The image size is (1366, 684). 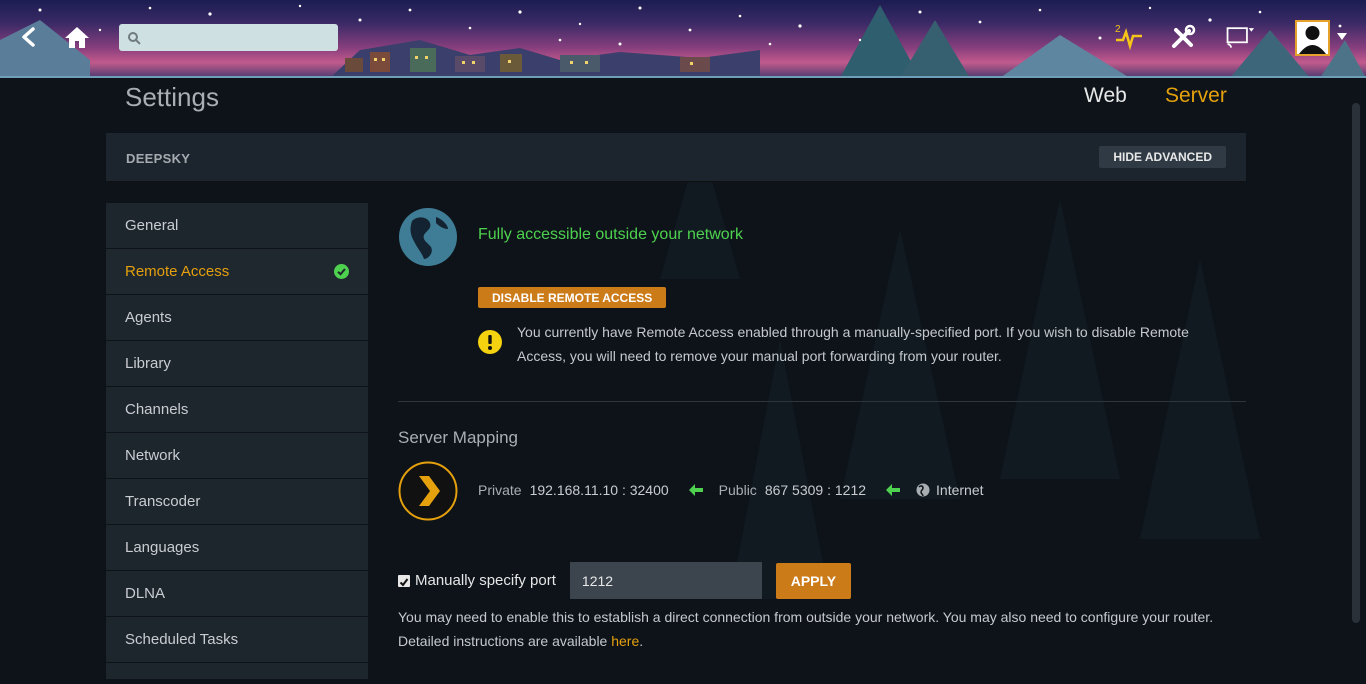 What do you see at coordinates (1105, 96) in the screenshot?
I see `tab-web: Web` at bounding box center [1105, 96].